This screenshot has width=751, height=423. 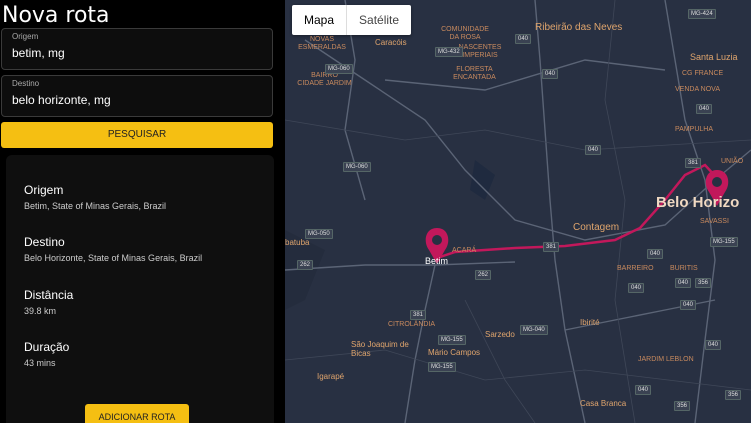 What do you see at coordinates (412, 324) in the screenshot?
I see `map-label-citrolandia: CITROLÂNDIA` at bounding box center [412, 324].